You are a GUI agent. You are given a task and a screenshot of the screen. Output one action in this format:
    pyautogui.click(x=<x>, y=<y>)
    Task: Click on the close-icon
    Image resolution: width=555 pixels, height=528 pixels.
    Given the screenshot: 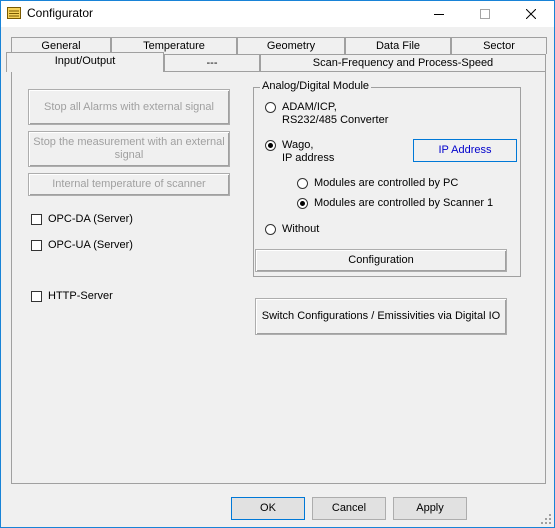 What is the action you would take?
    pyautogui.click(x=531, y=14)
    